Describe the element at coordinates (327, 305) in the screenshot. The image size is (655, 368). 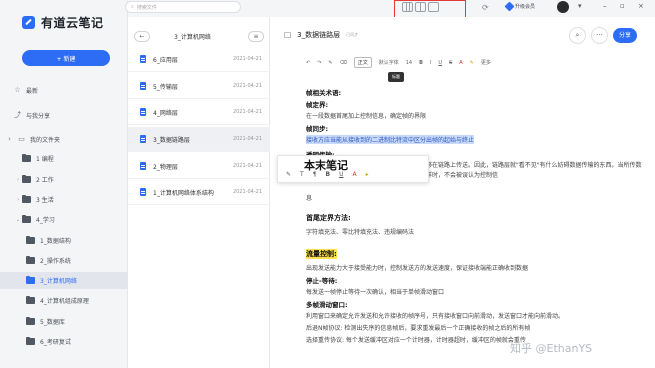
I see `text-line: 多帧滑动窗口:` at that location.